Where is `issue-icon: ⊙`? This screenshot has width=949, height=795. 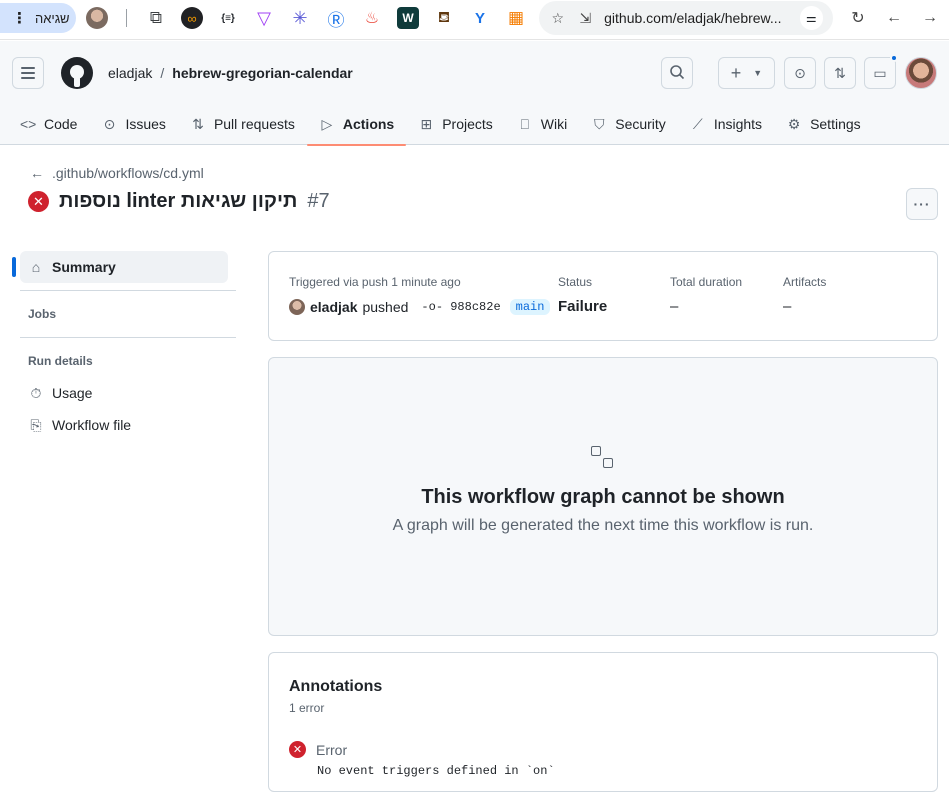
issue-icon: ⊙ is located at coordinates (800, 72).